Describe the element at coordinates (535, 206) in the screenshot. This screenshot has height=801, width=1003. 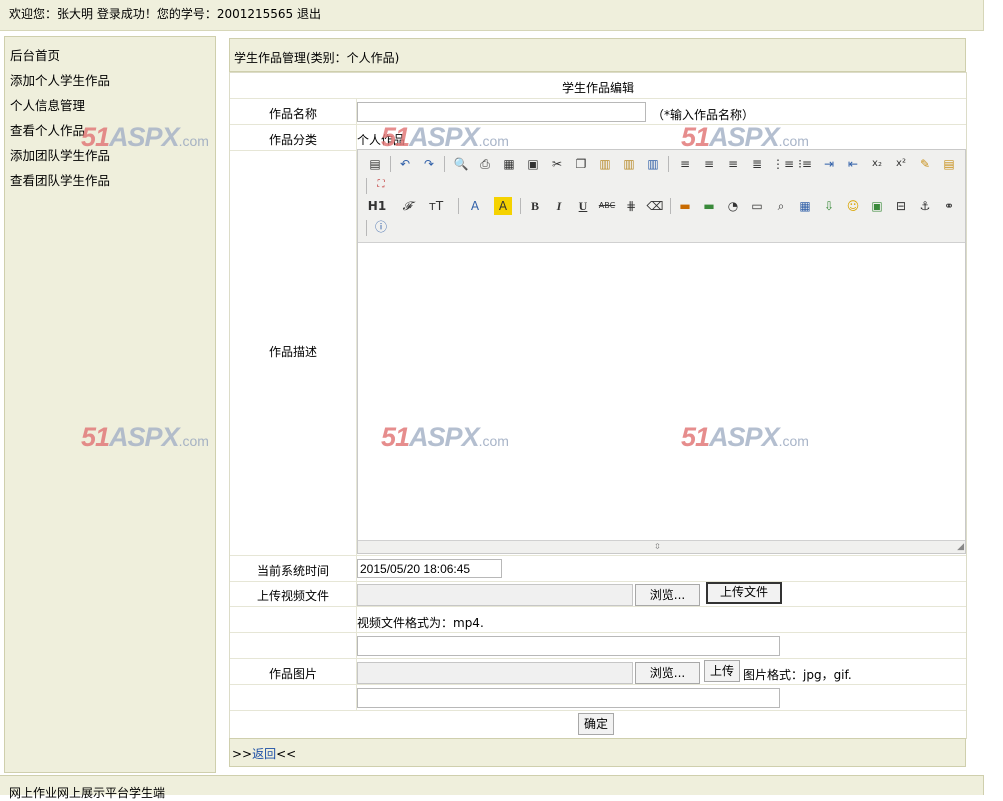
I see `bold-icon: B` at that location.